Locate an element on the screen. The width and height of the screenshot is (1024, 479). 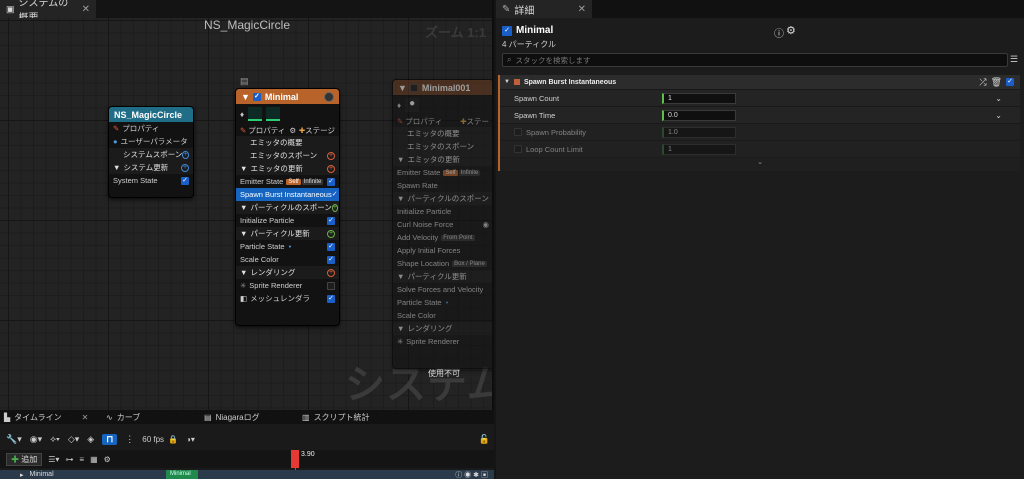
emitter-node-header: ▼ ✓ Minimal is located at coordinates (287, 96).